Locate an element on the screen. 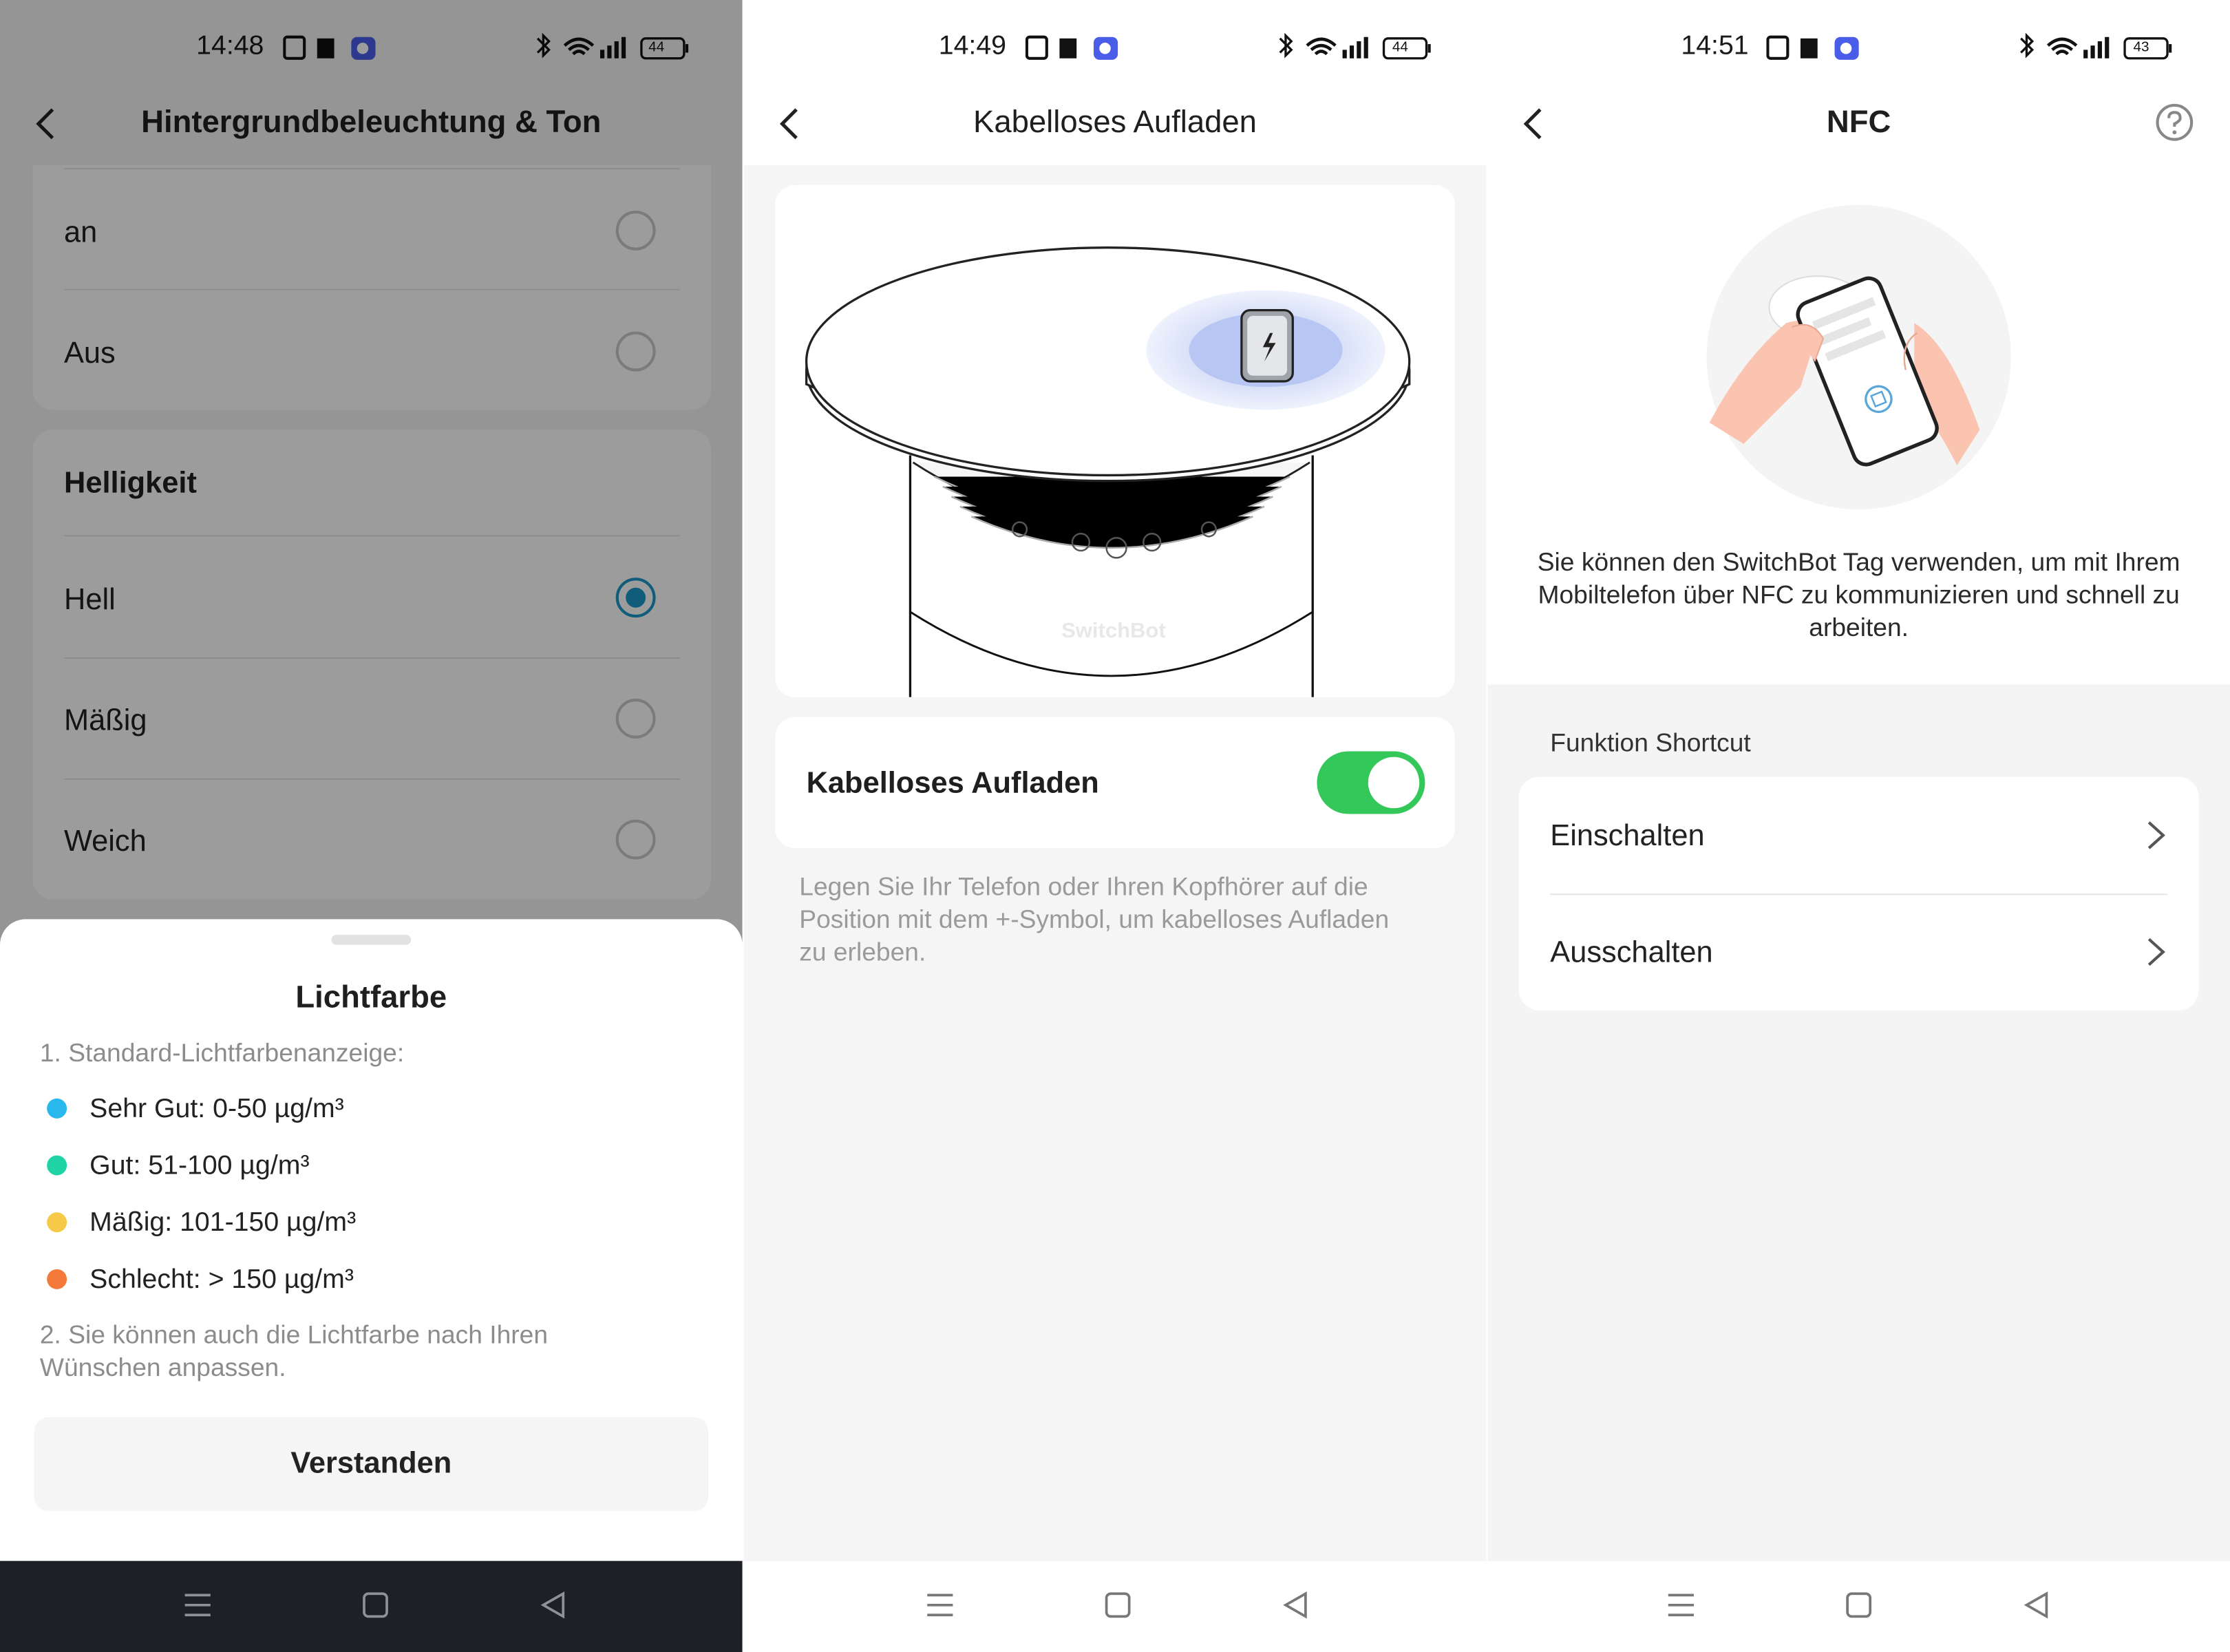 This screenshot has height=1652, width=2230. shortcut-label: Einschalten is located at coordinates (1627, 836).